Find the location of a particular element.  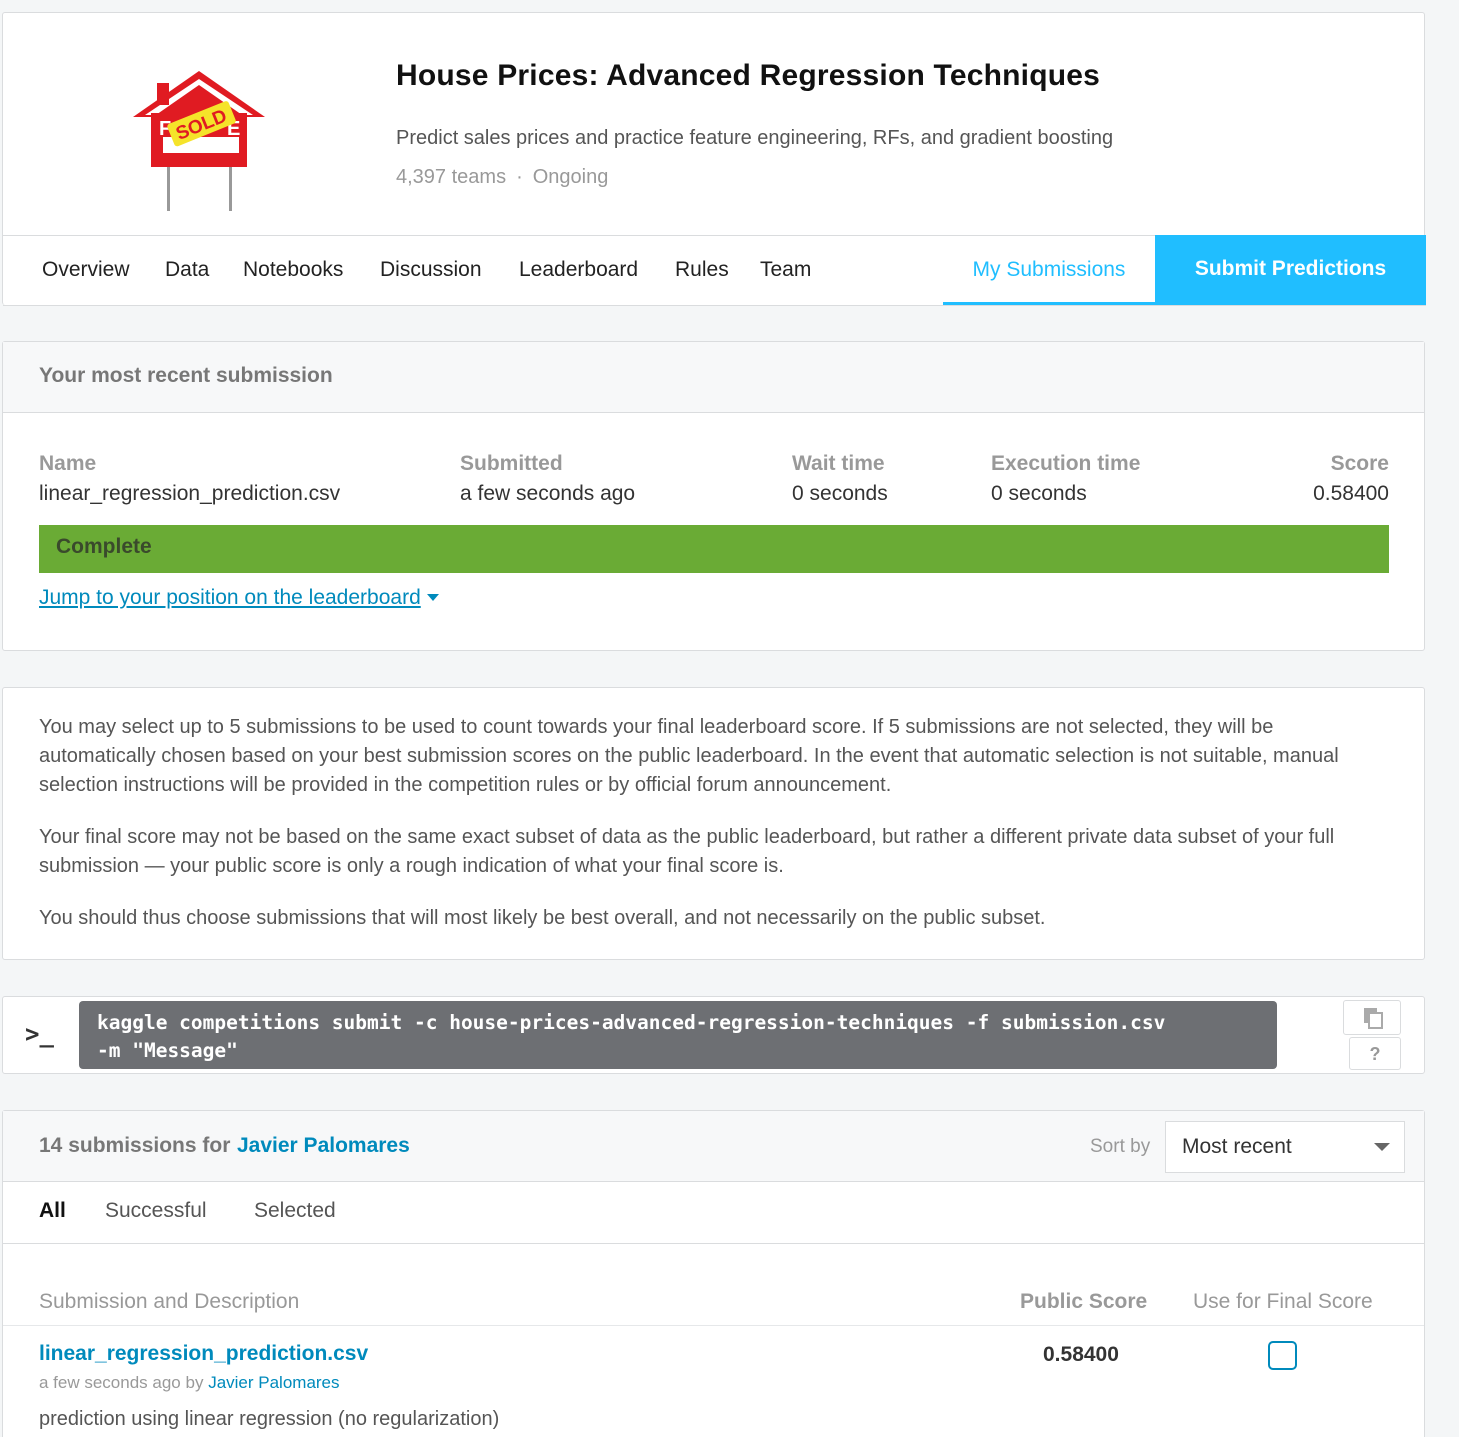

submission-meta: a few seconds ago by Javier Palomares is located at coordinates (189, 1383).